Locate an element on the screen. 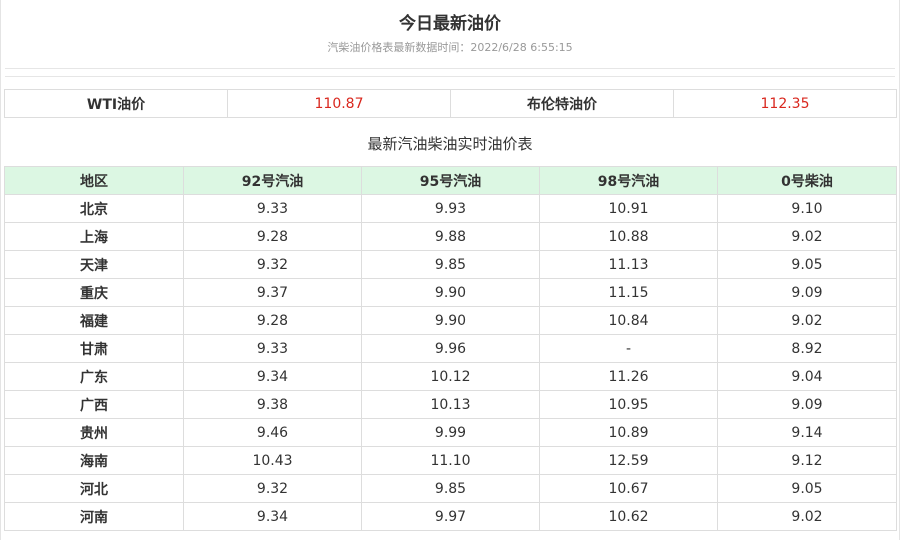  price-diesel-cell: 9.04 is located at coordinates (807, 376).